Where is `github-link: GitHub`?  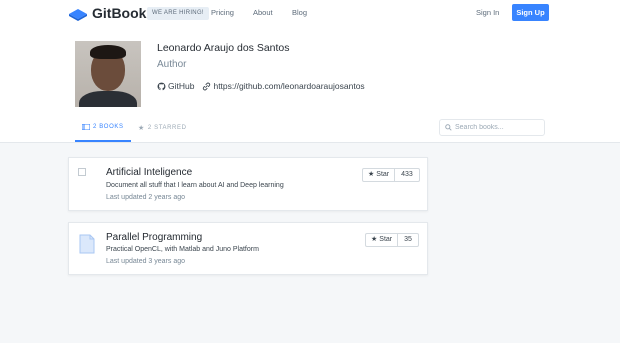
github-link: GitHub is located at coordinates (181, 86).